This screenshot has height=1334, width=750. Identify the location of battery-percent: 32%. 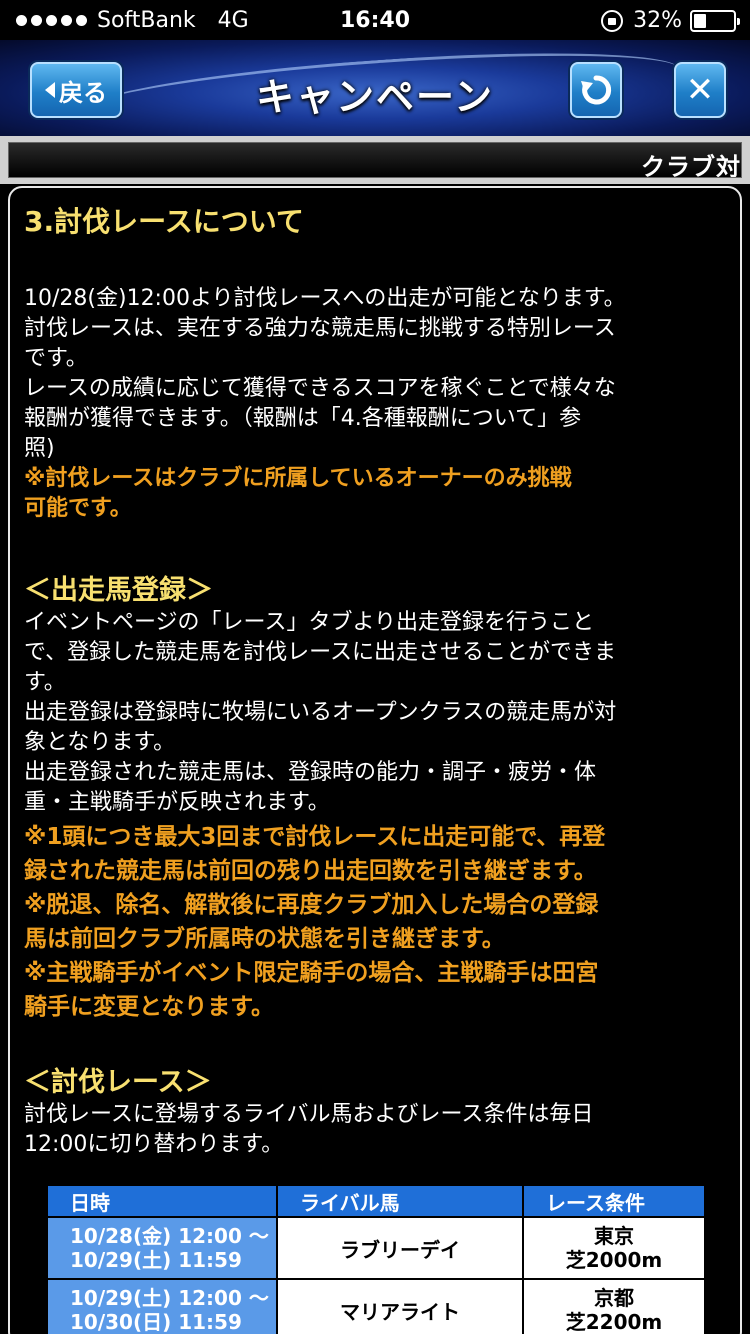
(657, 20).